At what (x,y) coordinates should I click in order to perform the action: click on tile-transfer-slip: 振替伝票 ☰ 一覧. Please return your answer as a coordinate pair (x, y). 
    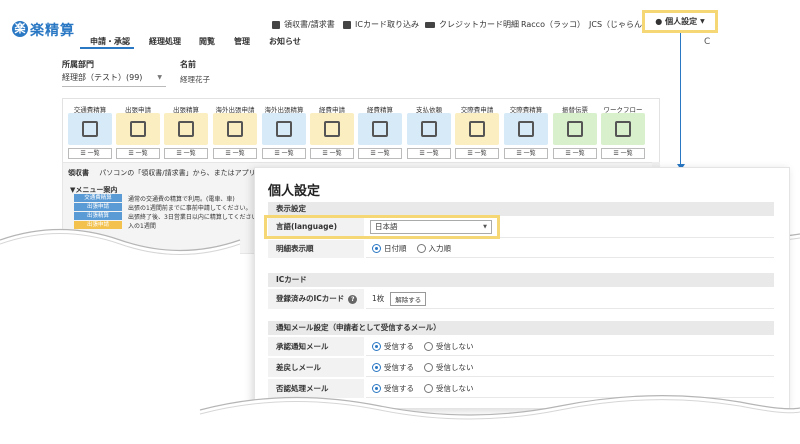
    Looking at the image, I should click on (575, 133).